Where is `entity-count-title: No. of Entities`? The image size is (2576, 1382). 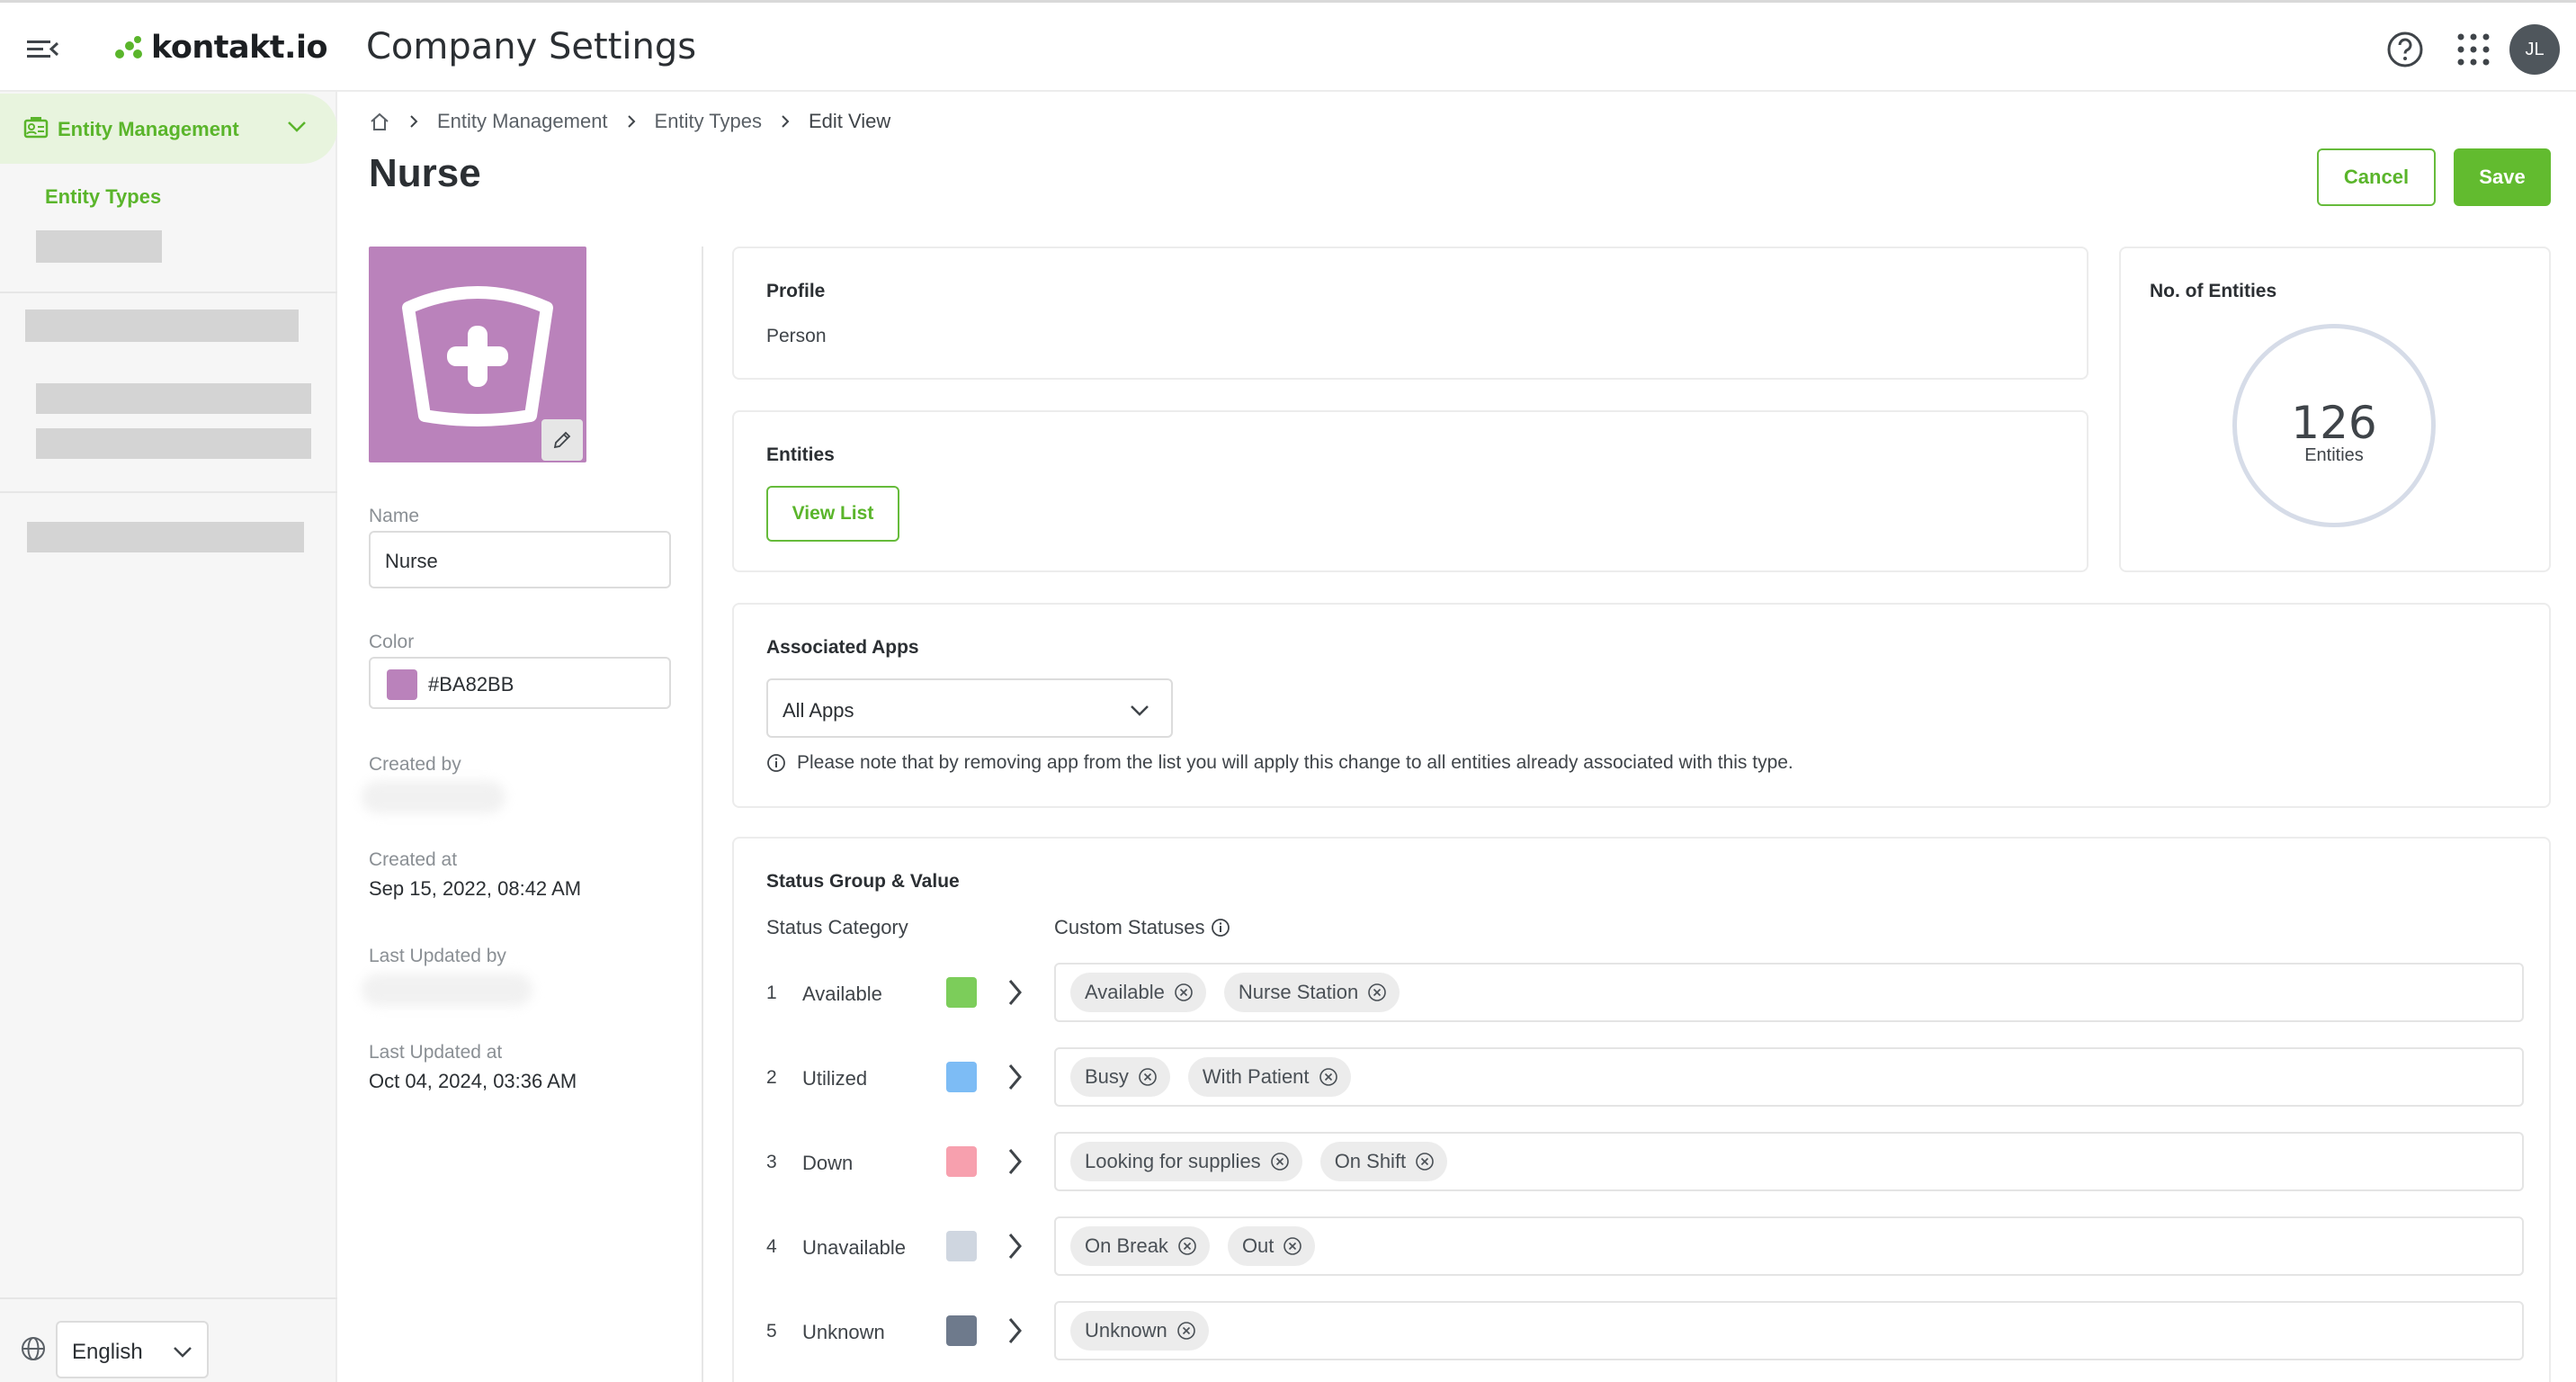 entity-count-title: No. of Entities is located at coordinates (2213, 291).